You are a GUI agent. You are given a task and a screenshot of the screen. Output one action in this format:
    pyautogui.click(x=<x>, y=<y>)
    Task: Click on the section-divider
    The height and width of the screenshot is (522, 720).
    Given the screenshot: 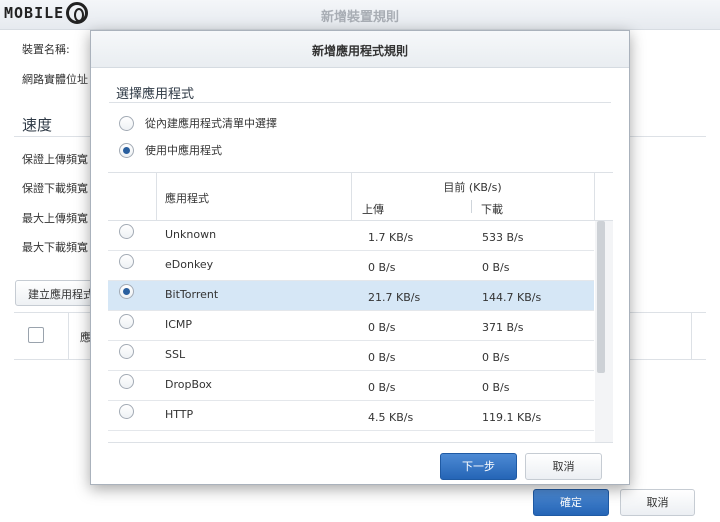 What is the action you would take?
    pyautogui.click(x=360, y=102)
    